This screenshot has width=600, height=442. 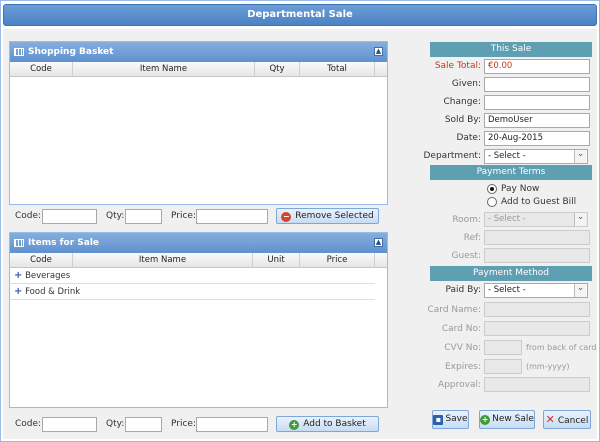 I want to click on given-label: Given:, so click(x=466, y=84).